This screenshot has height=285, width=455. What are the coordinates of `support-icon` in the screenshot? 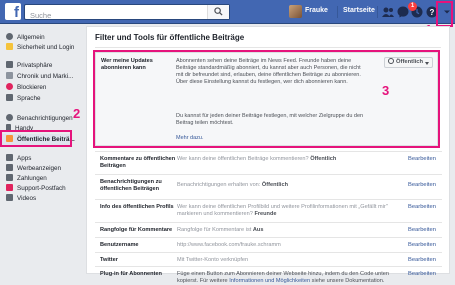 It's located at (9, 187).